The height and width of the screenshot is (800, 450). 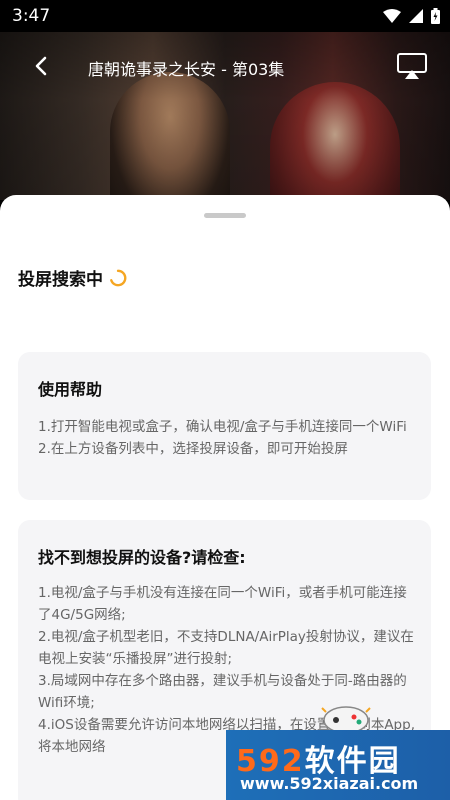 I want to click on chevron-left-icon, so click(x=42, y=66).